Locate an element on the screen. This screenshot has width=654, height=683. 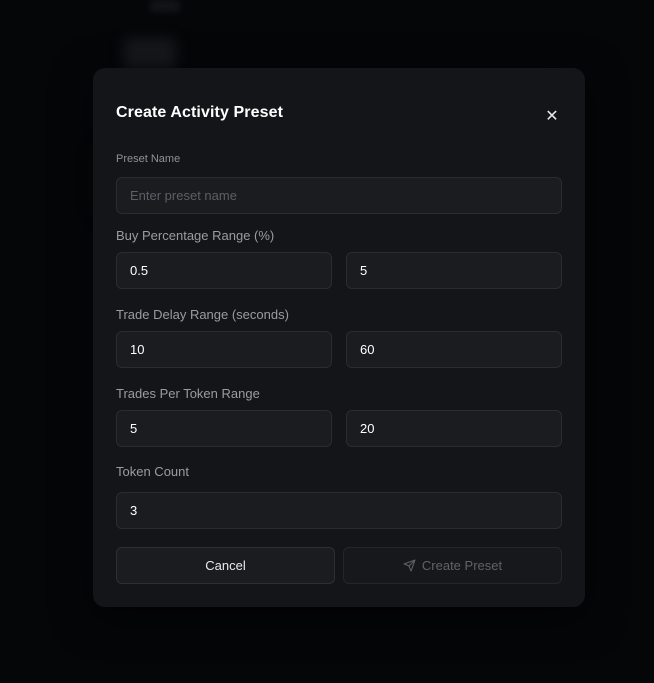
cancel-button: Cancel is located at coordinates (225, 565).